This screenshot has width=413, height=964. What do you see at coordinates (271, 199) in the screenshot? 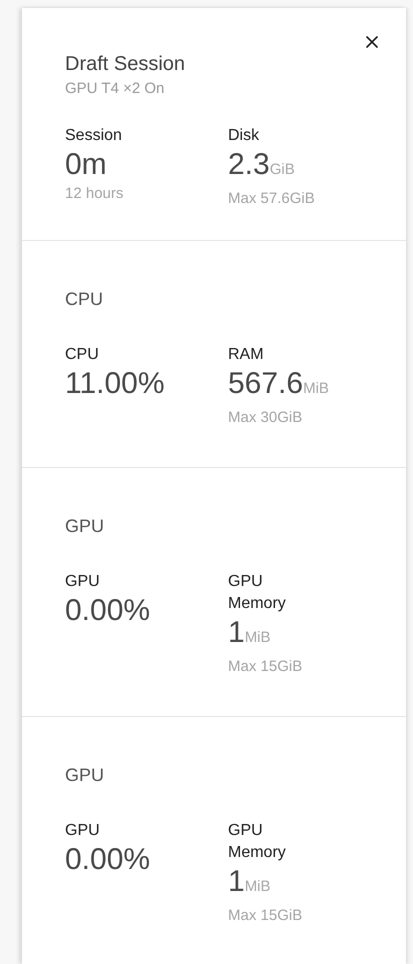
I see `metric-note: Max 57.6GiB` at bounding box center [271, 199].